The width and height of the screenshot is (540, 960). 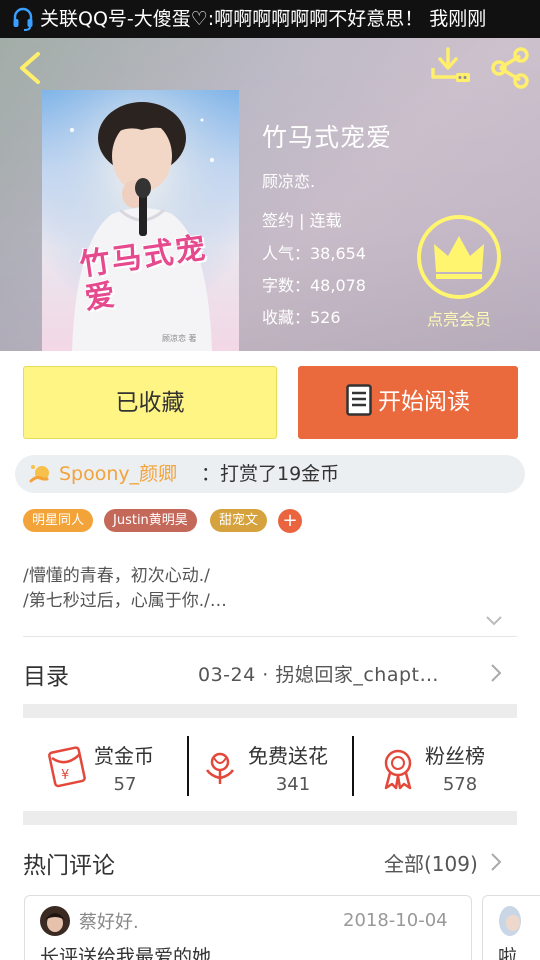 I want to click on crown-icon, so click(x=459, y=257).